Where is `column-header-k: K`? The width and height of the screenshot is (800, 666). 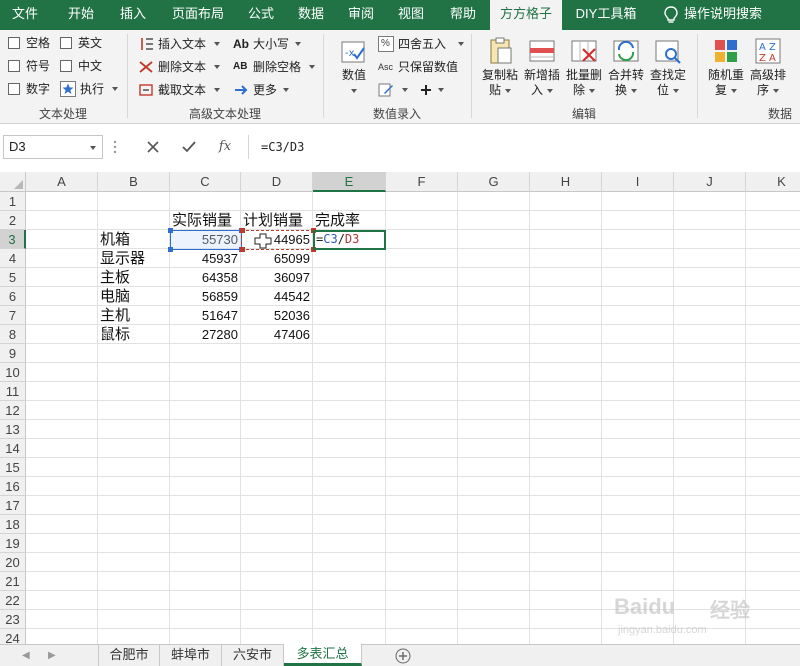
column-header-k: K is located at coordinates (773, 182).